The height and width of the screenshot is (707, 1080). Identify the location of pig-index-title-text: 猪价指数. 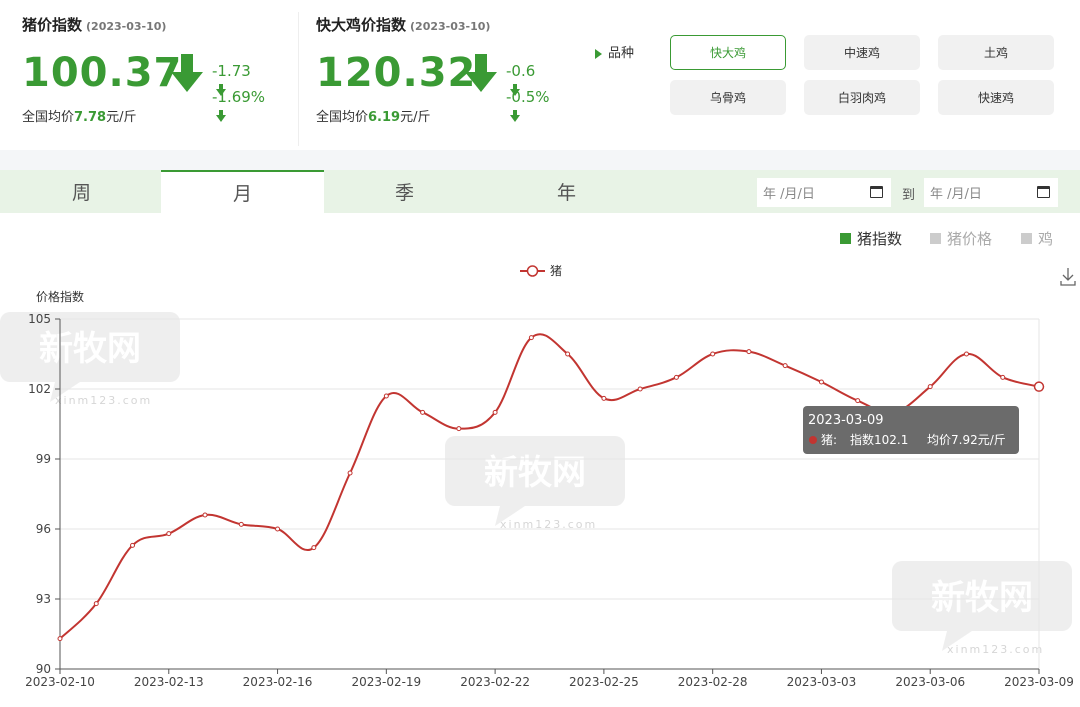
(52, 25).